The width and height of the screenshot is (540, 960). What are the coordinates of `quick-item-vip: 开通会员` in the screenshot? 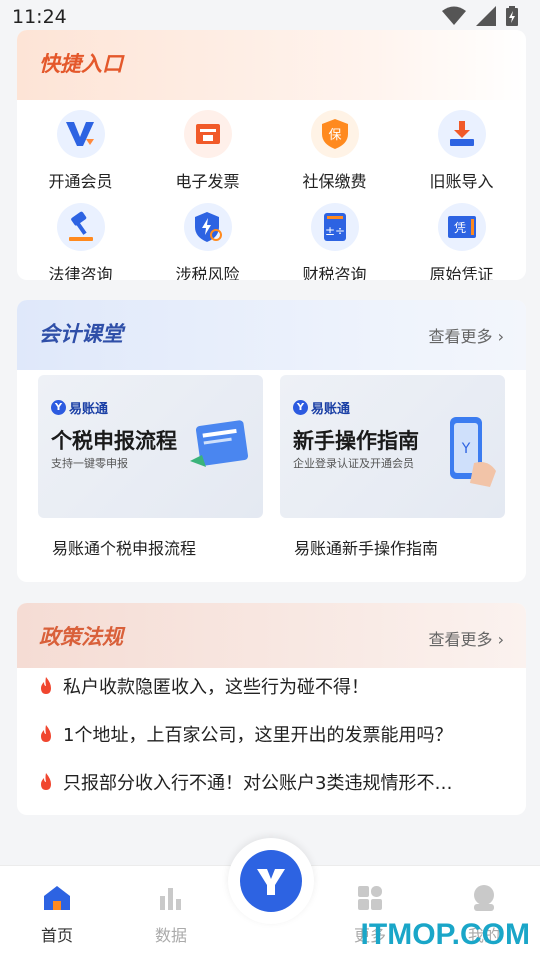 It's located at (80, 151).